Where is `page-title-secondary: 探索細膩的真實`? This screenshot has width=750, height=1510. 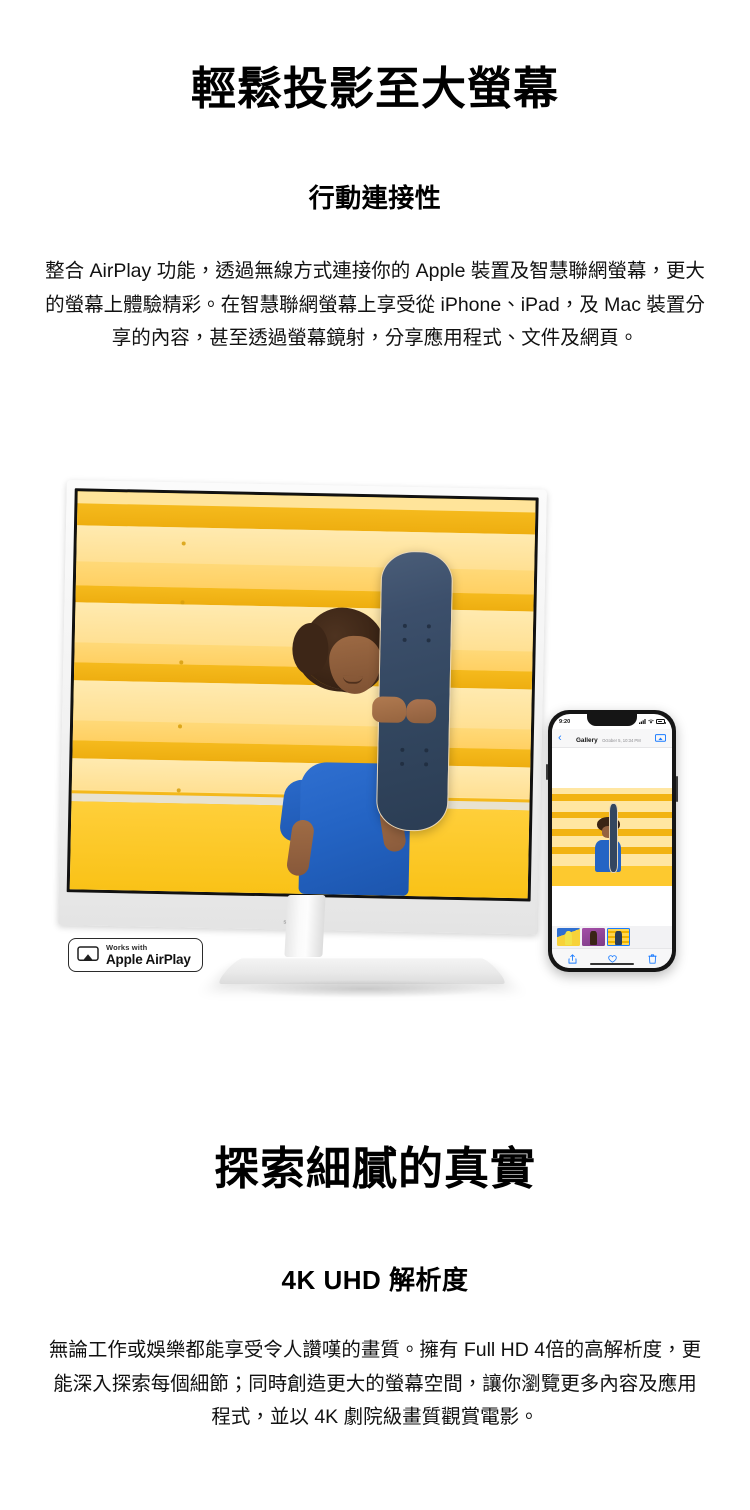 page-title-secondary: 探索細膩的真實 is located at coordinates (374, 1168).